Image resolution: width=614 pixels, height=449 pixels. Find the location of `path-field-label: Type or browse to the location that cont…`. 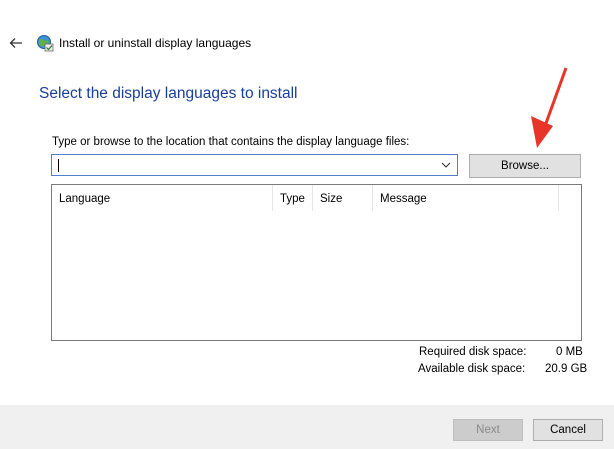

path-field-label: Type or browse to the location that cont… is located at coordinates (231, 142).